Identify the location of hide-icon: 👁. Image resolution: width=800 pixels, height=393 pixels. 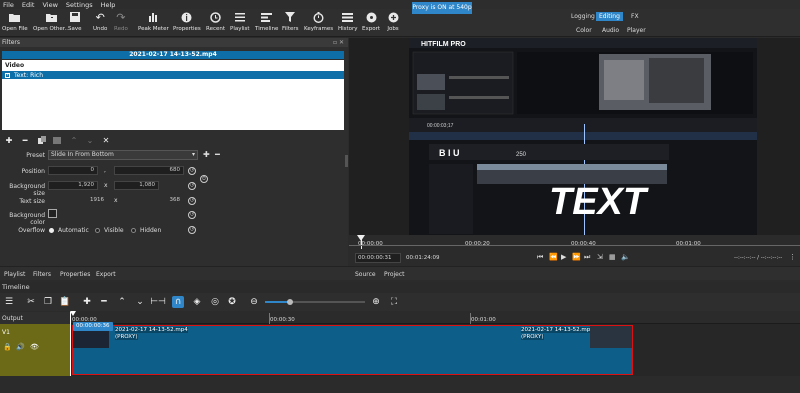
(34, 347).